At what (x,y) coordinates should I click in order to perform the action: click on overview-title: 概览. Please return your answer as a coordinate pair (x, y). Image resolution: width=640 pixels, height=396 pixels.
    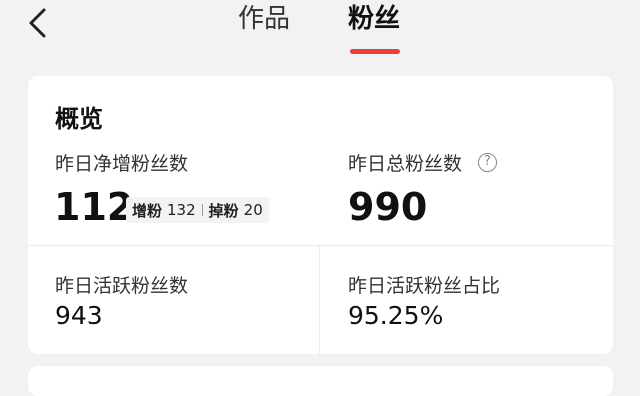
    Looking at the image, I should click on (79, 119).